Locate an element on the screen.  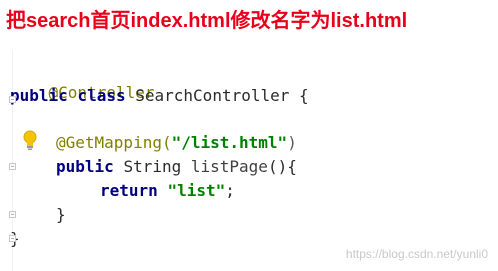
watermark: https://blog.csdn.net/yunli0 is located at coordinates (416, 254).